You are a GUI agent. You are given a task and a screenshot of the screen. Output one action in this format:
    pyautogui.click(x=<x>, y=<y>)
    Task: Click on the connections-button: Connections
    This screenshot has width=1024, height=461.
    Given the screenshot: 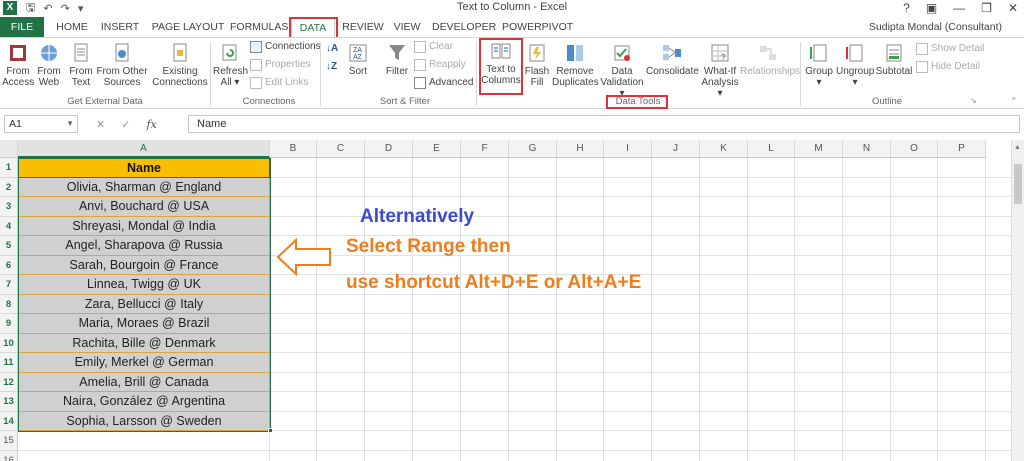 What is the action you would take?
    pyautogui.click(x=285, y=47)
    